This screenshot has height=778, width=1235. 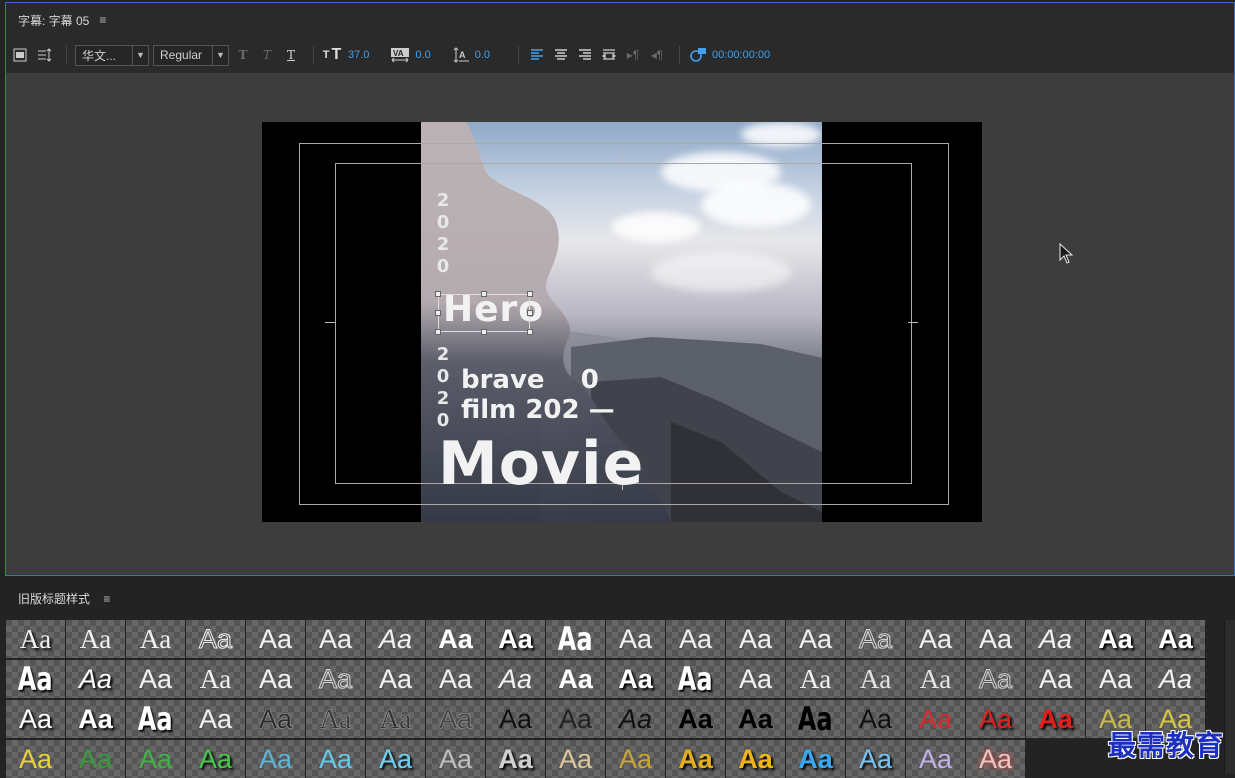 What do you see at coordinates (698, 55) in the screenshot?
I see `background-video-icon` at bounding box center [698, 55].